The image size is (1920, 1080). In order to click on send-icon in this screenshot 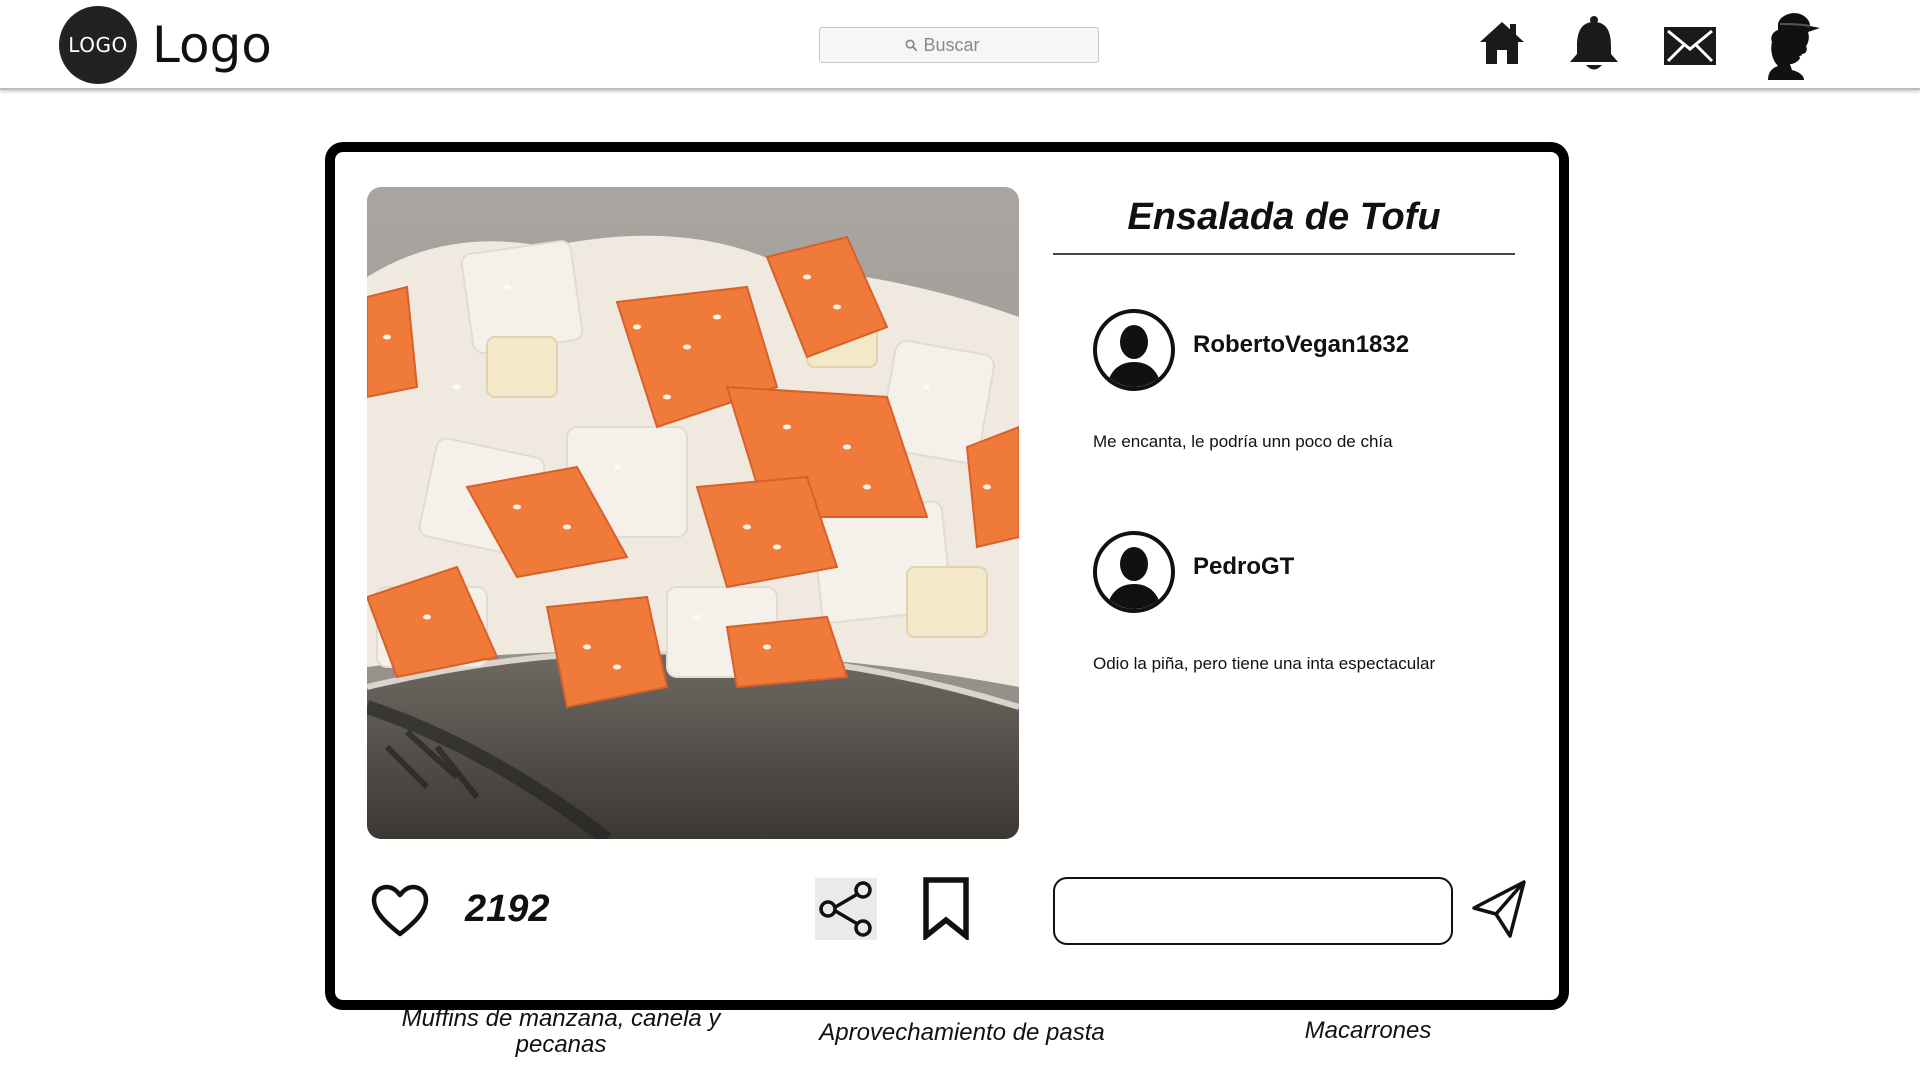, I will do `click(1499, 911)`.